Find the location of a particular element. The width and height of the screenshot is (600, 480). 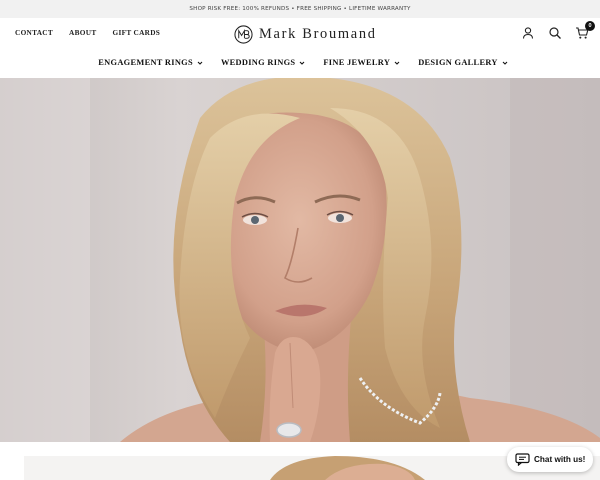

gift-cards-link: GIFT CARDS is located at coordinates (137, 32).